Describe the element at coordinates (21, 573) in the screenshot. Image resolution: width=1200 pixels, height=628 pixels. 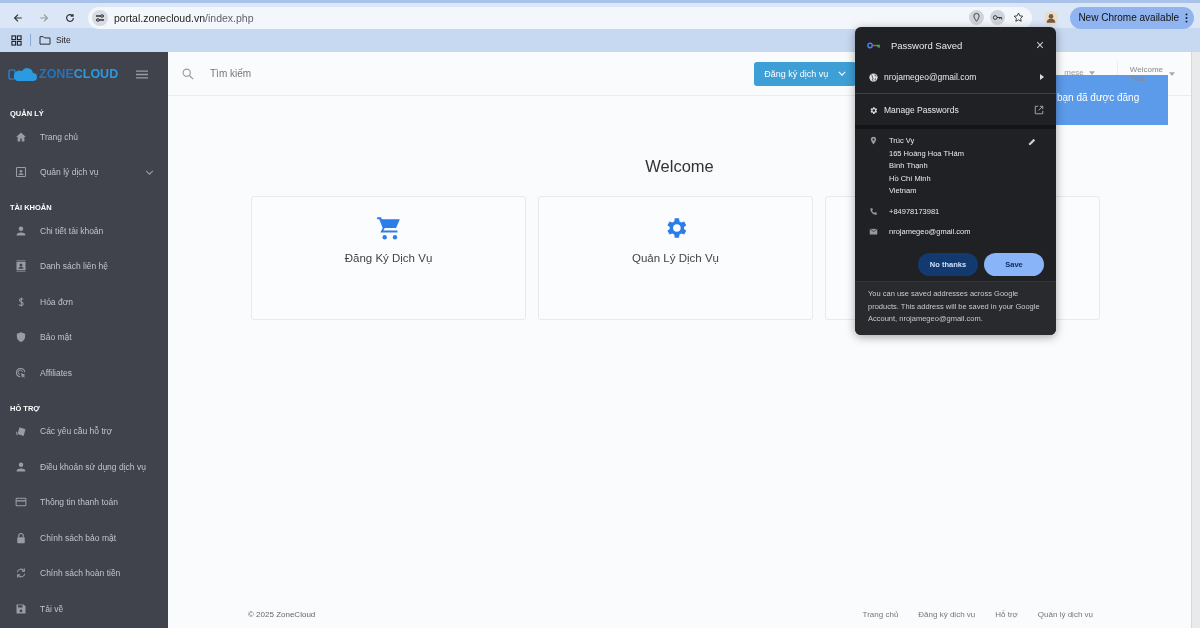
I see `refresh-icon` at that location.